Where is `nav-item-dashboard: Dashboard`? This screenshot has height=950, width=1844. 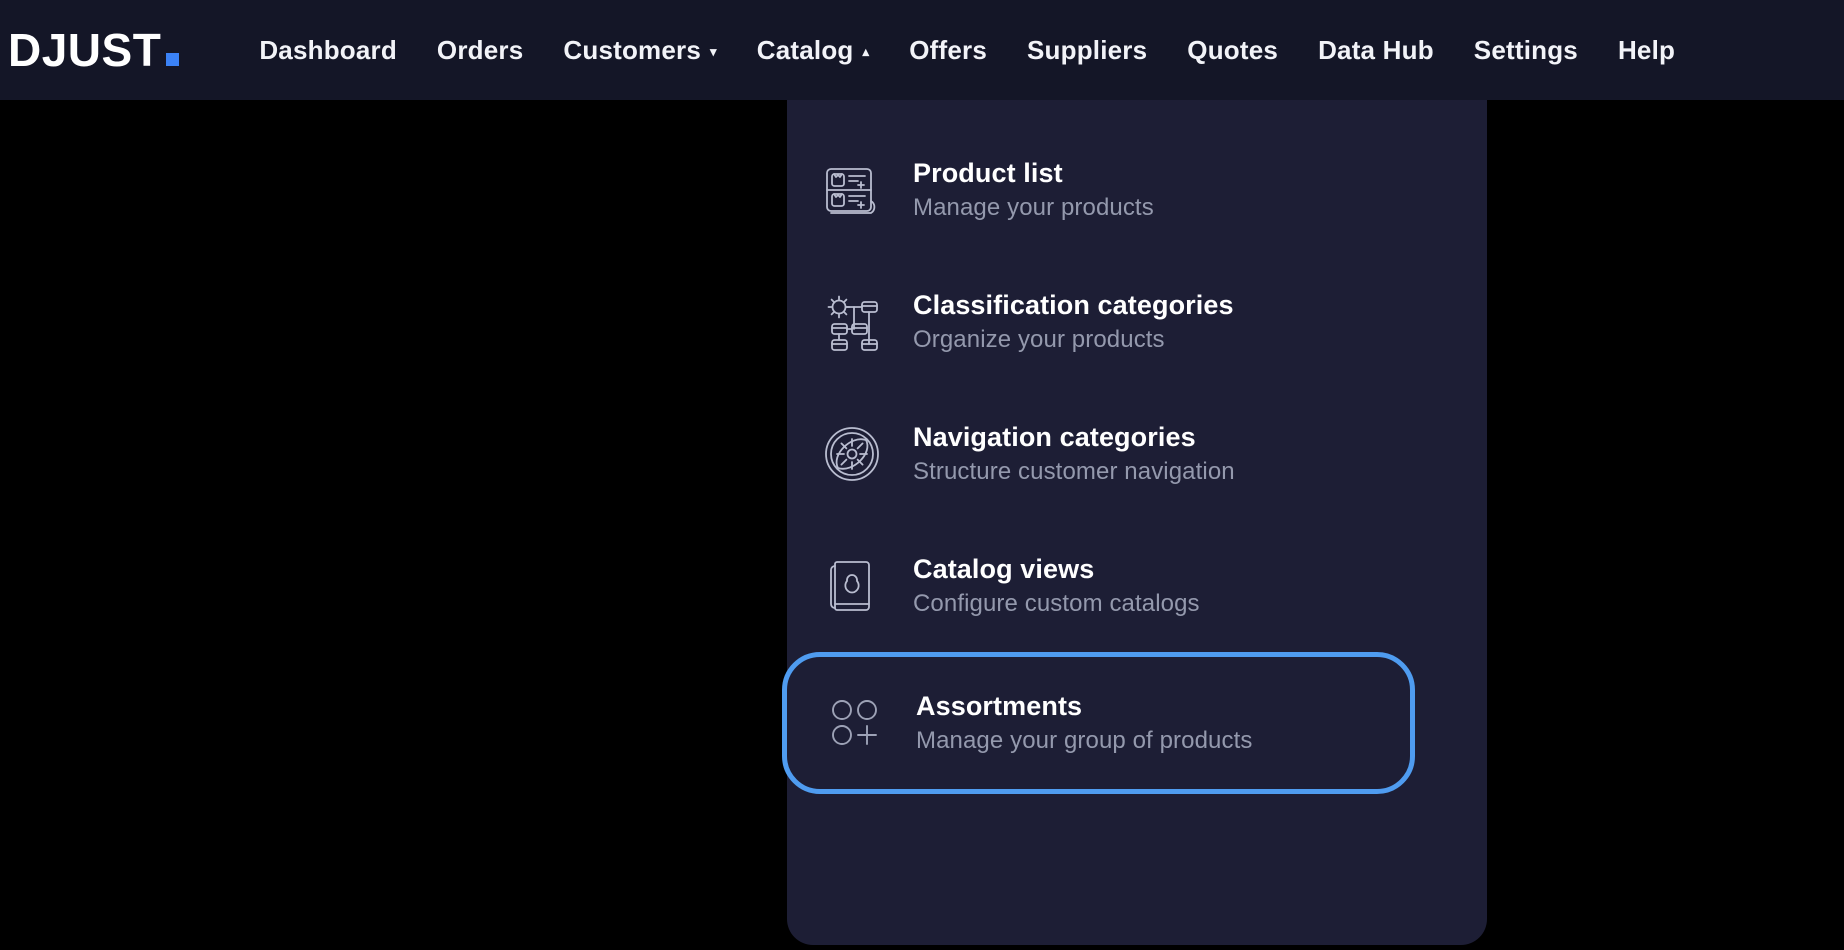 nav-item-dashboard: Dashboard is located at coordinates (328, 50).